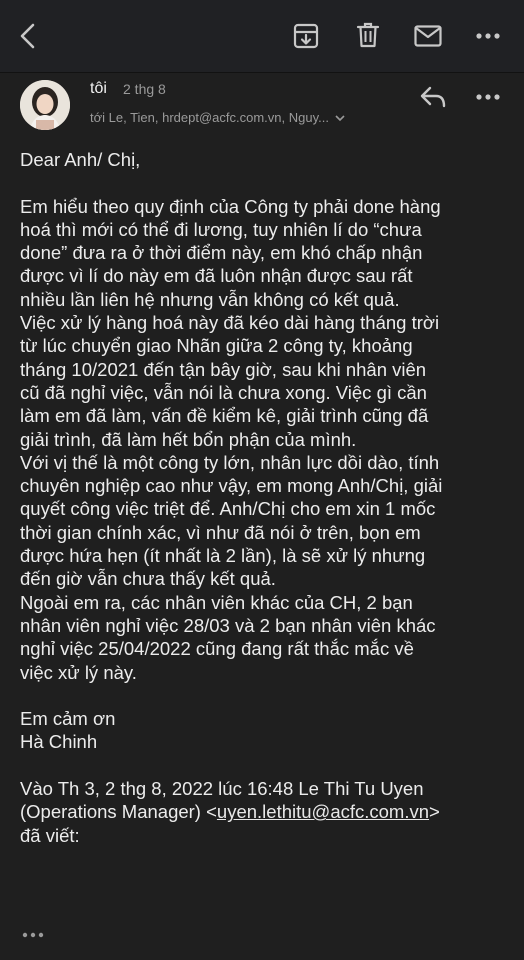 The height and width of the screenshot is (960, 524). What do you see at coordinates (28, 36) in the screenshot?
I see `chevron-left-icon` at bounding box center [28, 36].